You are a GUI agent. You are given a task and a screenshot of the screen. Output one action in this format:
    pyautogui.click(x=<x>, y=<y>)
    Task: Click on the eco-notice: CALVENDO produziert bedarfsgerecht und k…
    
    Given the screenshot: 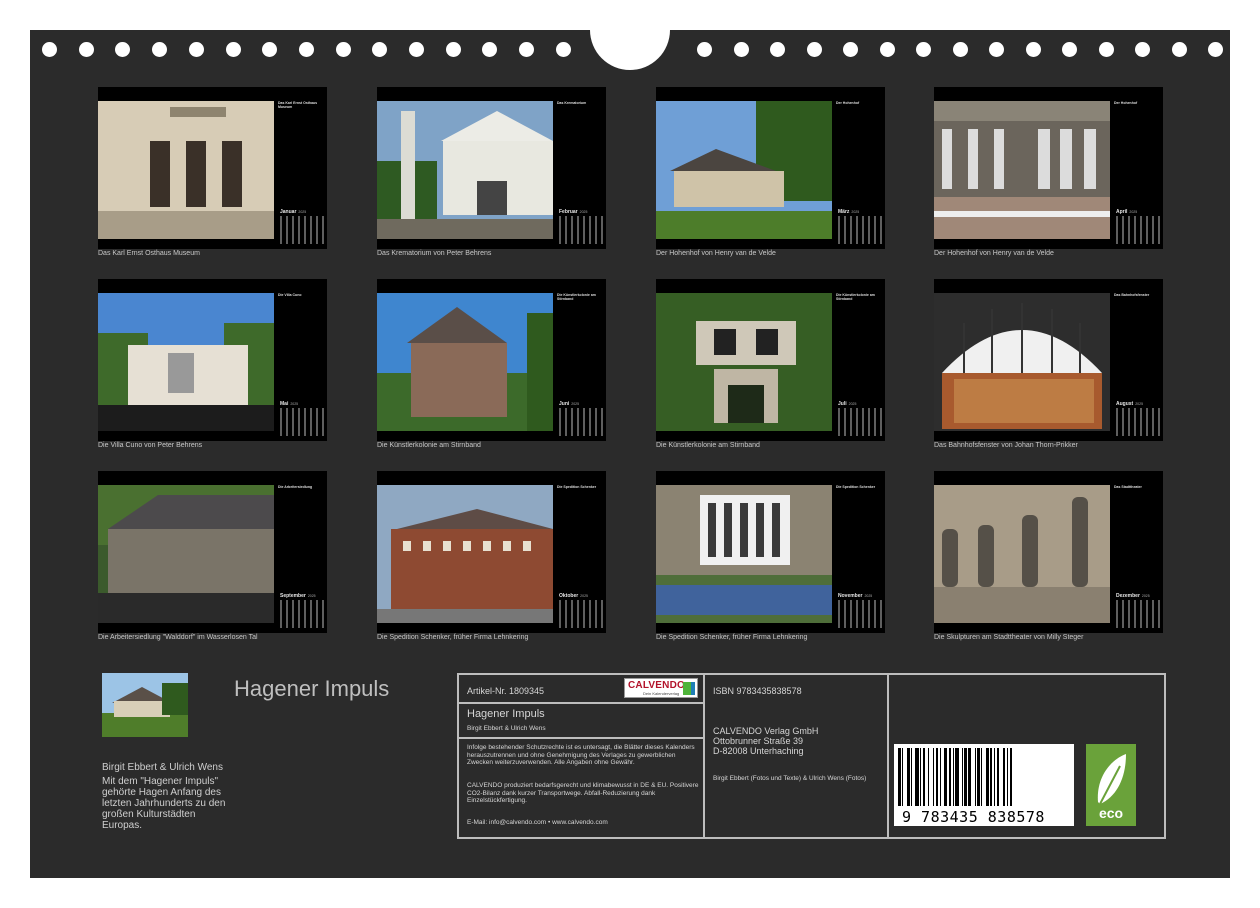 What is the action you would take?
    pyautogui.click(x=583, y=793)
    